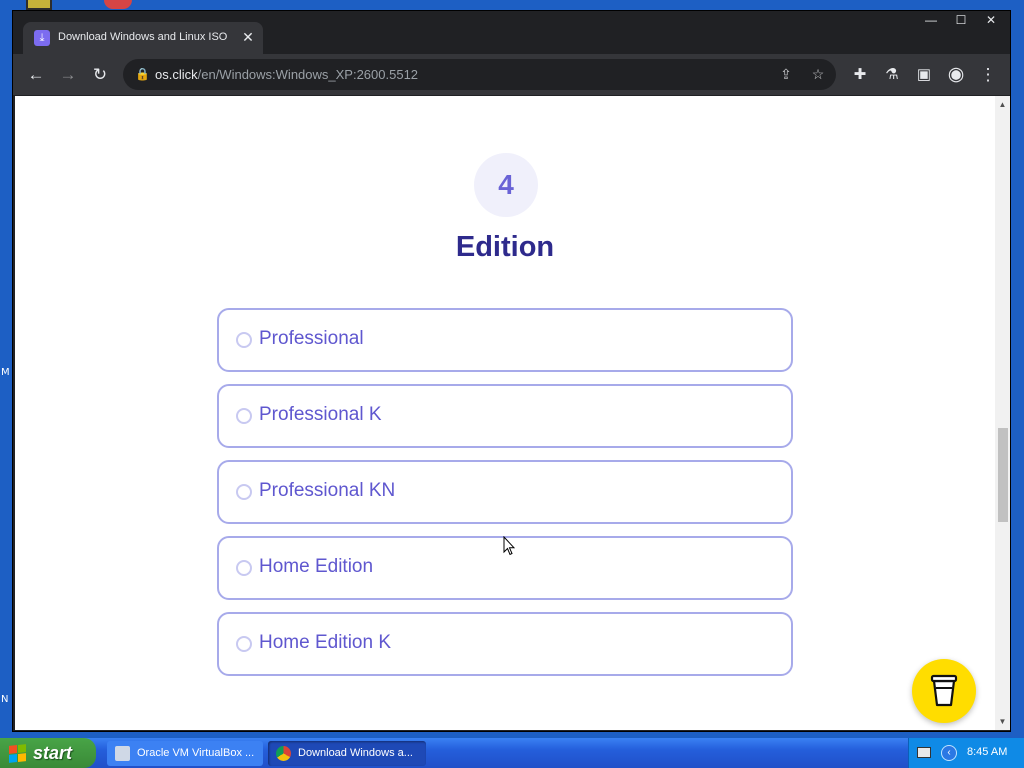  I want to click on share-icon: ⇪, so click(786, 74).